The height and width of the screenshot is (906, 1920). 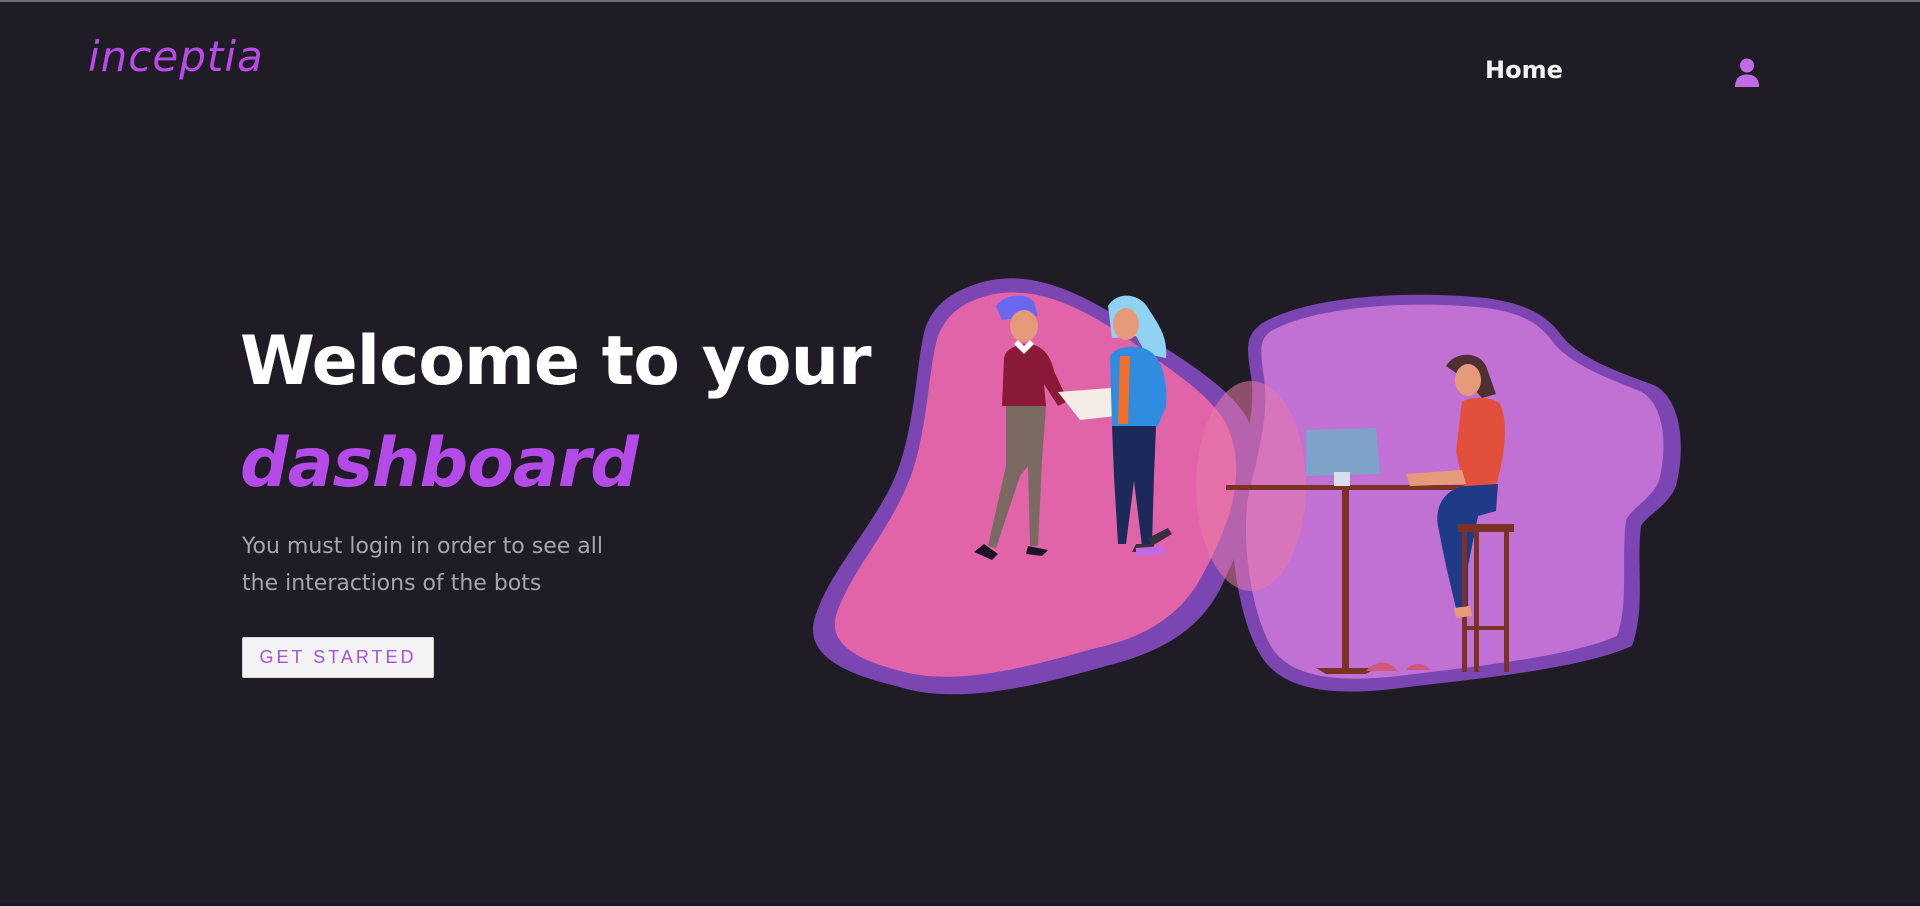 I want to click on hero-title-accent: dashboard, so click(x=439, y=463).